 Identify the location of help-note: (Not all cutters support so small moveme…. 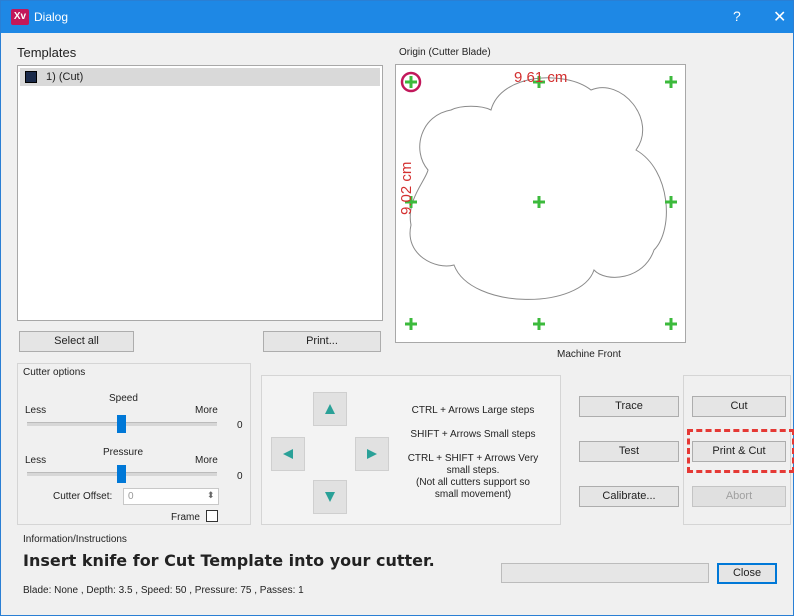
(473, 488).